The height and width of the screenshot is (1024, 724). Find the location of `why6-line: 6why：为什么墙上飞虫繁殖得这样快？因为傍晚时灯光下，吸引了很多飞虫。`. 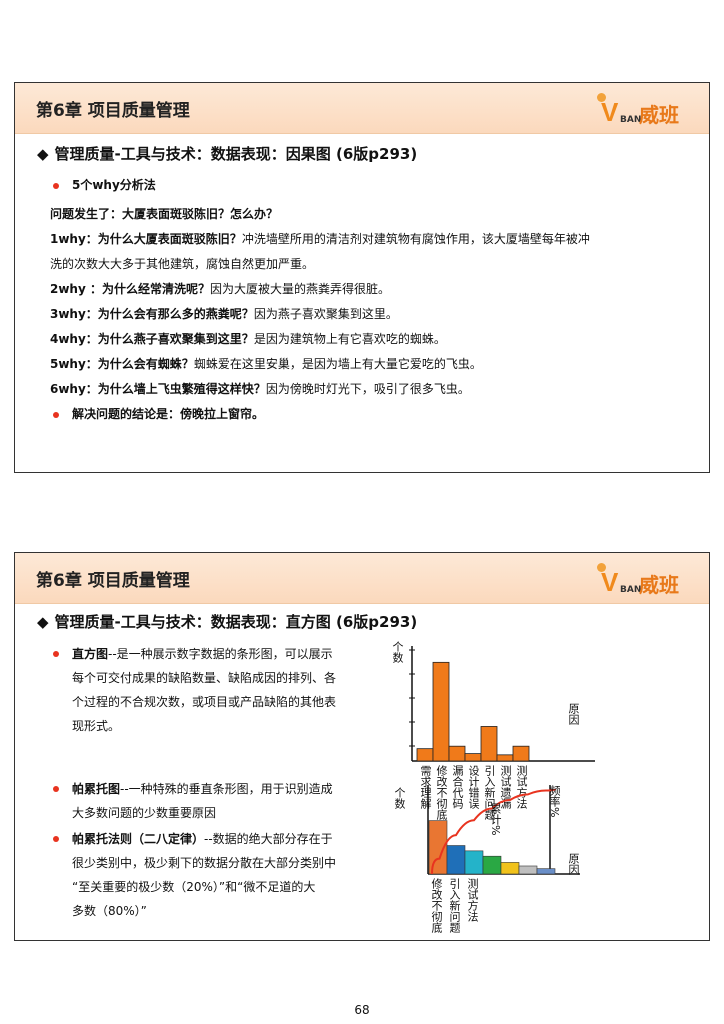

why6-line: 6why：为什么墙上飞虫繁殖得这样快？因为傍晚时灯光下，吸引了很多飞虫。 is located at coordinates (260, 389).